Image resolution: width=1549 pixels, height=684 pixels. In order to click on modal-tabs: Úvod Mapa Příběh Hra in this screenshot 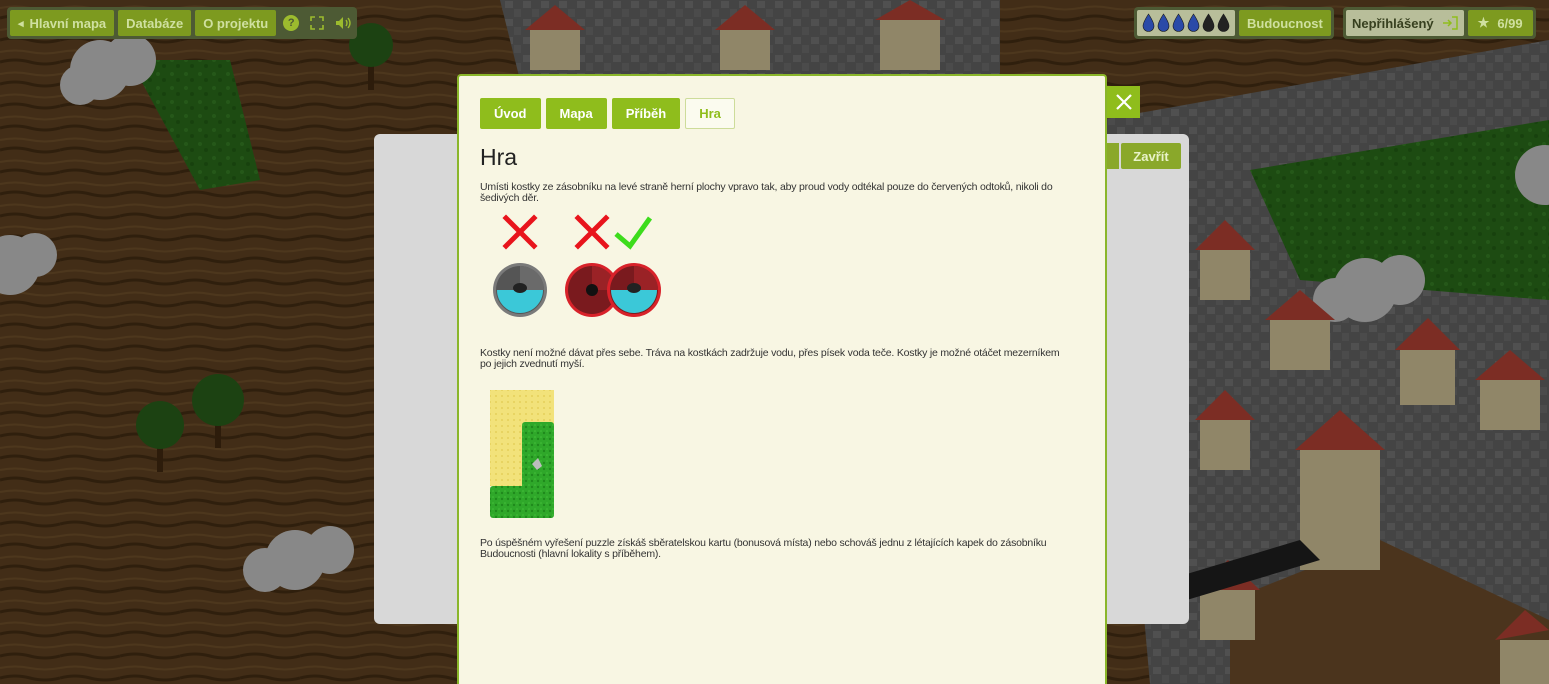, I will do `click(607, 113)`.